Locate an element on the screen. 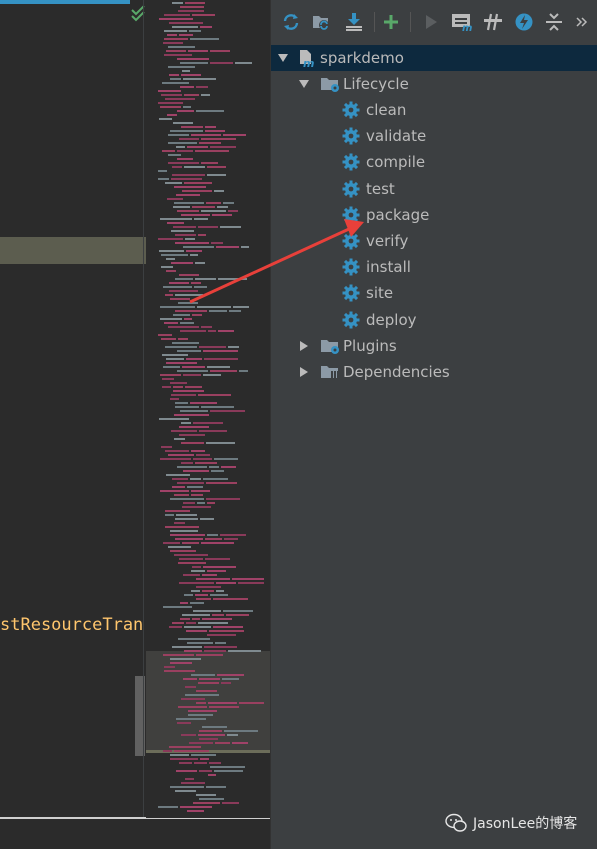 The width and height of the screenshot is (597, 849). goal-validate: validate is located at coordinates (434, 136).